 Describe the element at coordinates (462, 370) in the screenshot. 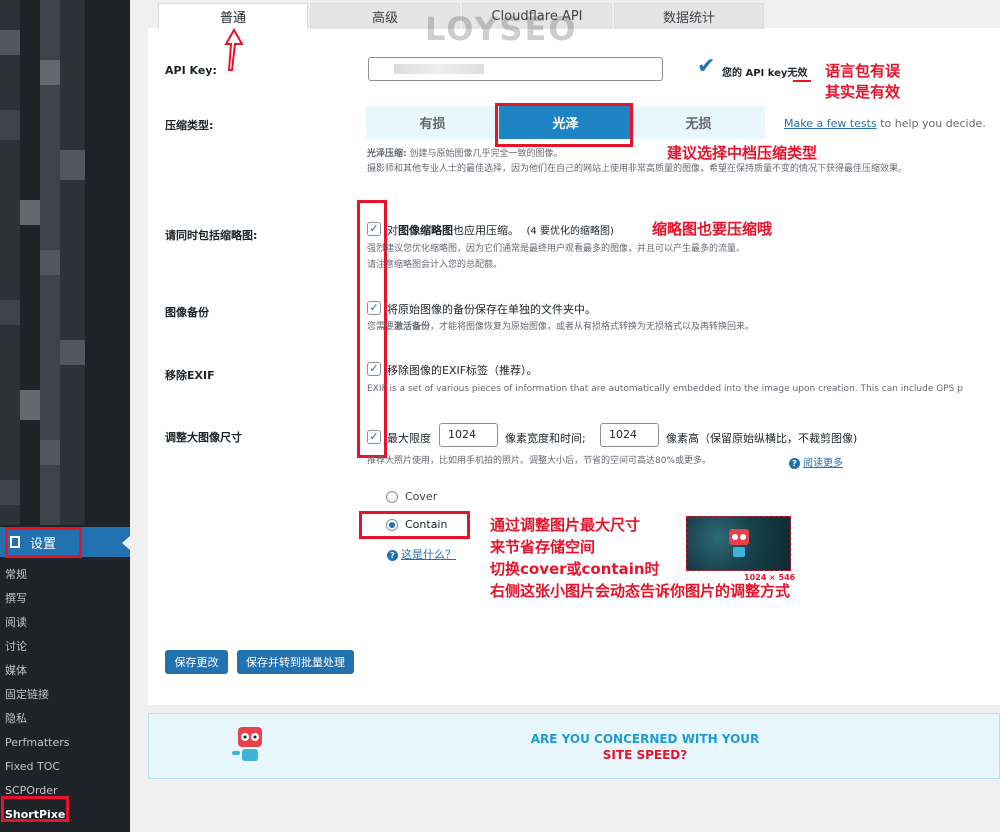

I see `exif-option: 移除图像的EXIF标签（推荐）。` at that location.